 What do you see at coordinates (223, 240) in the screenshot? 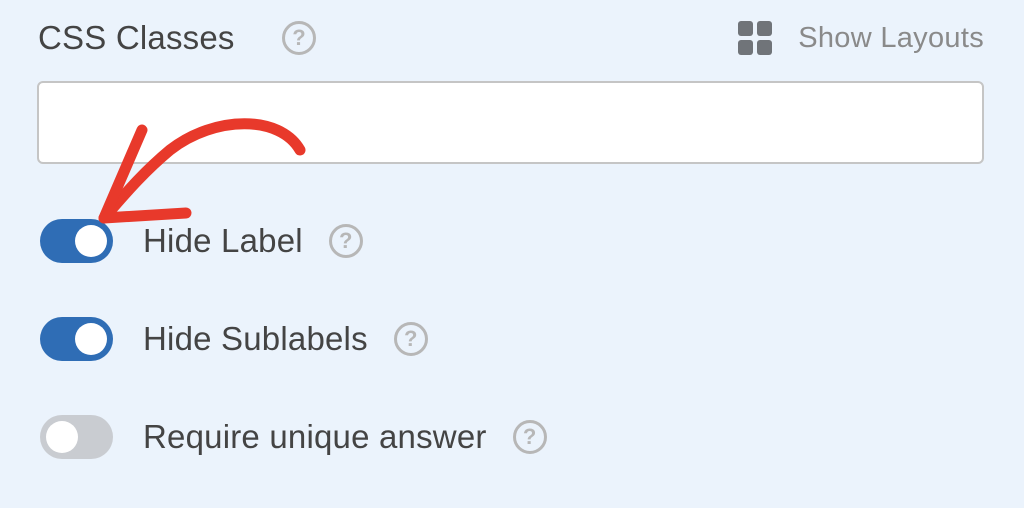
I see `hide-label-label: Hide Label` at bounding box center [223, 240].